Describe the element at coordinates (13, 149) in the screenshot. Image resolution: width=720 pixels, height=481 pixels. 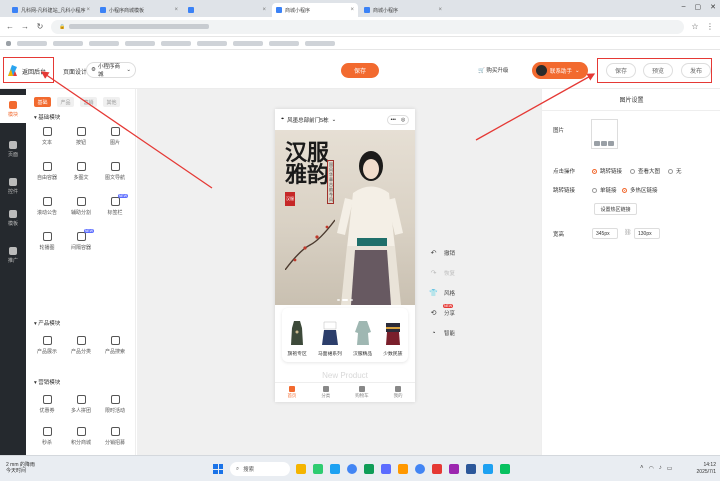
I see `rail-item-pages: 页面` at that location.